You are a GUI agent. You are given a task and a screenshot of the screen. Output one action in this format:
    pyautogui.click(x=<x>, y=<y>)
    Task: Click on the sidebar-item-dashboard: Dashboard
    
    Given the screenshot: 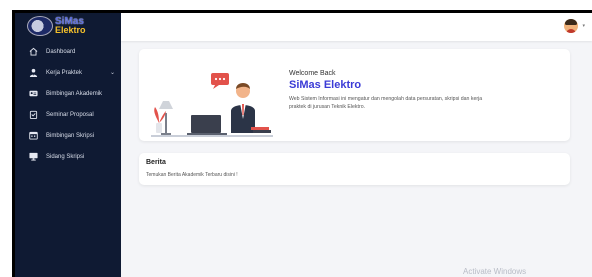 What is the action you would take?
    pyautogui.click(x=68, y=51)
    